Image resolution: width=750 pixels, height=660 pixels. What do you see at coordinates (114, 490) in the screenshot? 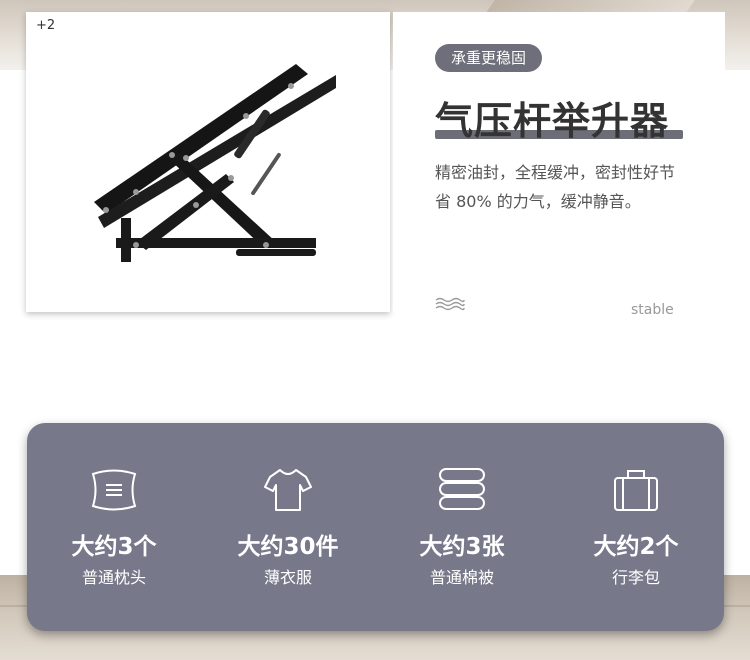
I see `pillow-icon` at bounding box center [114, 490].